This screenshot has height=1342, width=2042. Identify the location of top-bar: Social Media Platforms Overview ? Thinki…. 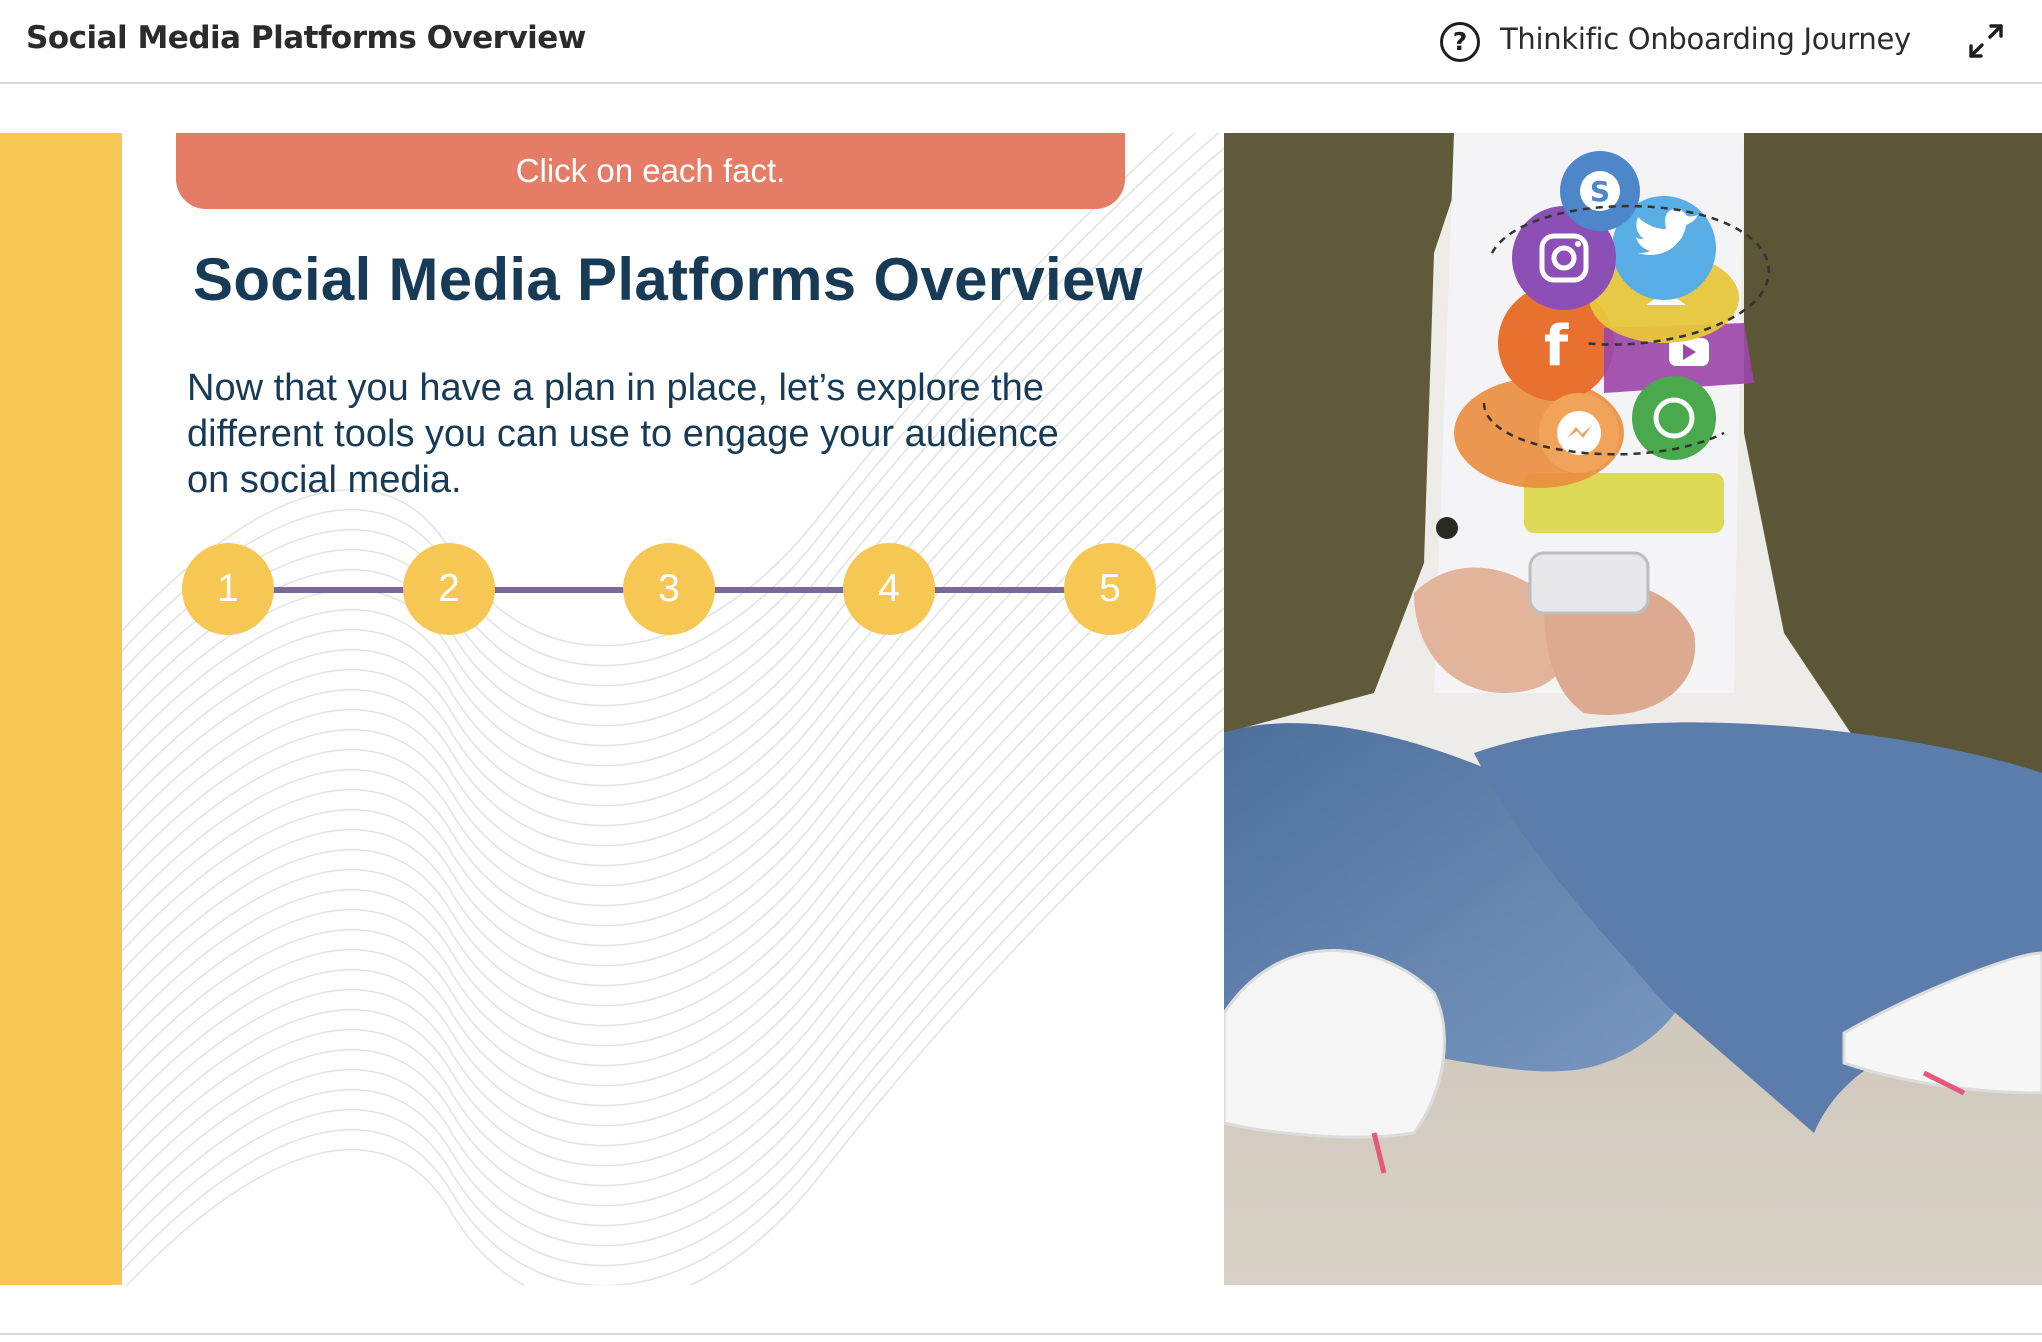
(1021, 42).